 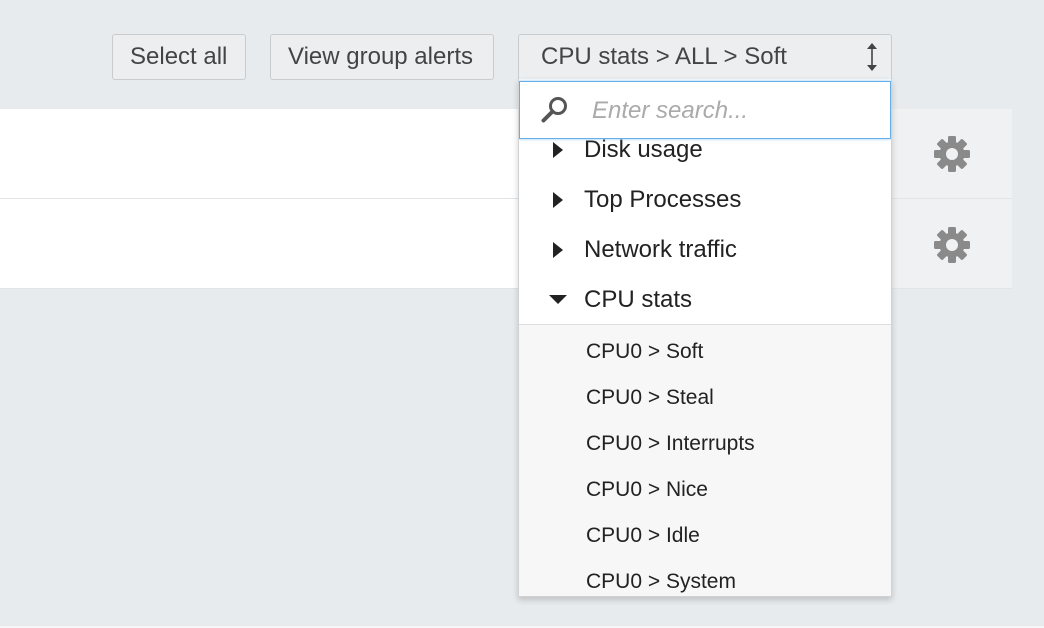 I want to click on sort-arrows-icon, so click(x=872, y=57).